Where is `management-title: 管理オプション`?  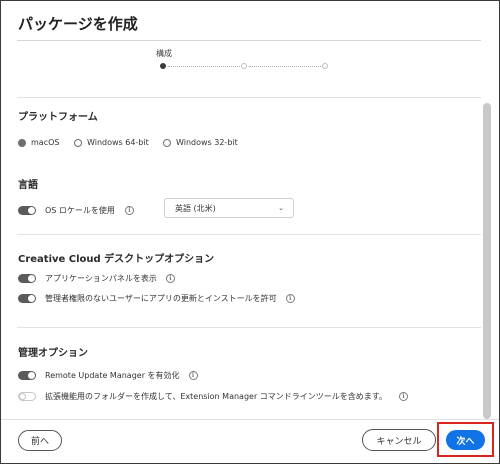 management-title: 管理オプション is located at coordinates (53, 353).